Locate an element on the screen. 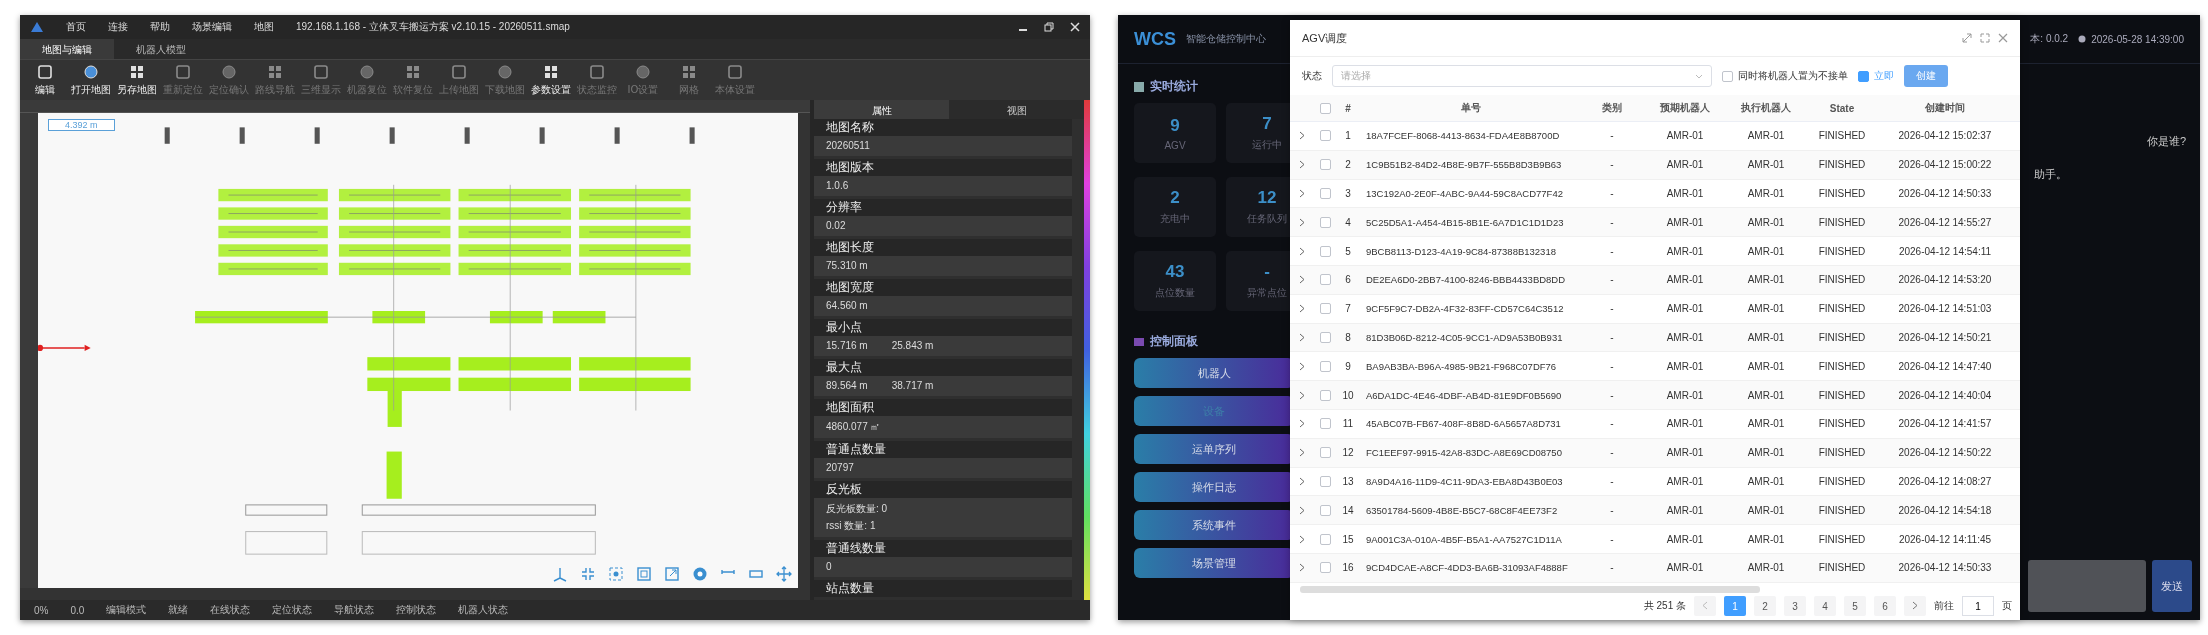 The image size is (2208, 635). toolbar-button: 参数设置 is located at coordinates (551, 80).